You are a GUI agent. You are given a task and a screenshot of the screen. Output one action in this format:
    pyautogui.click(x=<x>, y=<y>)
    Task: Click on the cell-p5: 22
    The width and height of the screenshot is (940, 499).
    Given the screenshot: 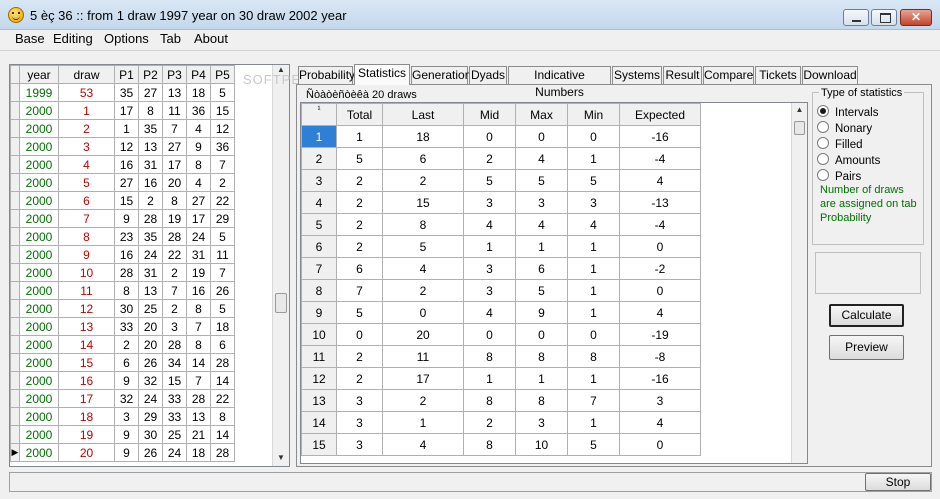 What is the action you would take?
    pyautogui.click(x=222, y=398)
    